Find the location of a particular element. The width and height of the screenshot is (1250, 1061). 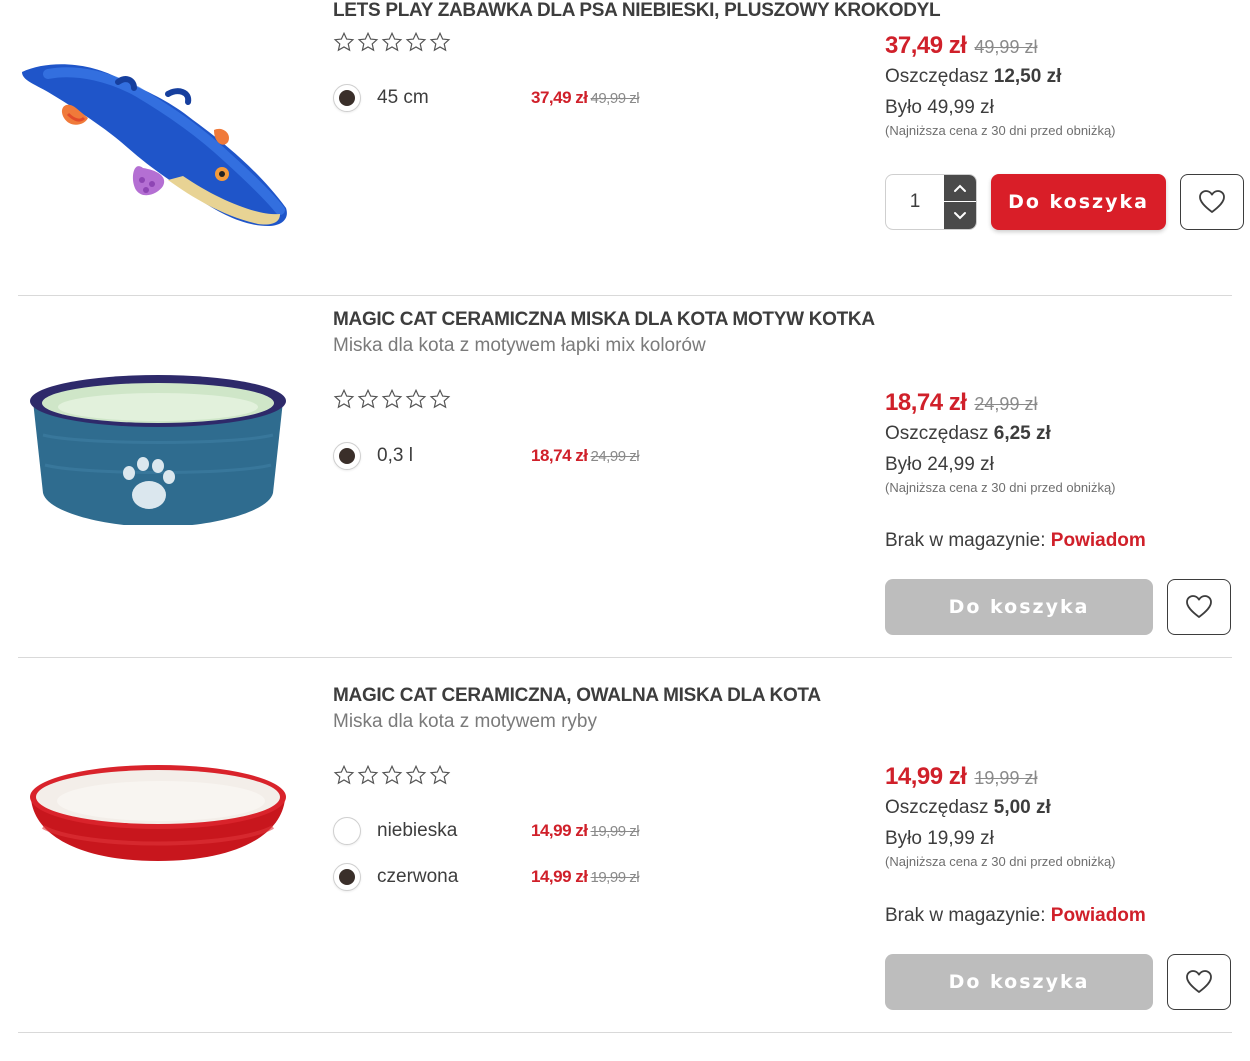

savings-line: Oszczędasz 12,50 zł is located at coordinates (1065, 77).